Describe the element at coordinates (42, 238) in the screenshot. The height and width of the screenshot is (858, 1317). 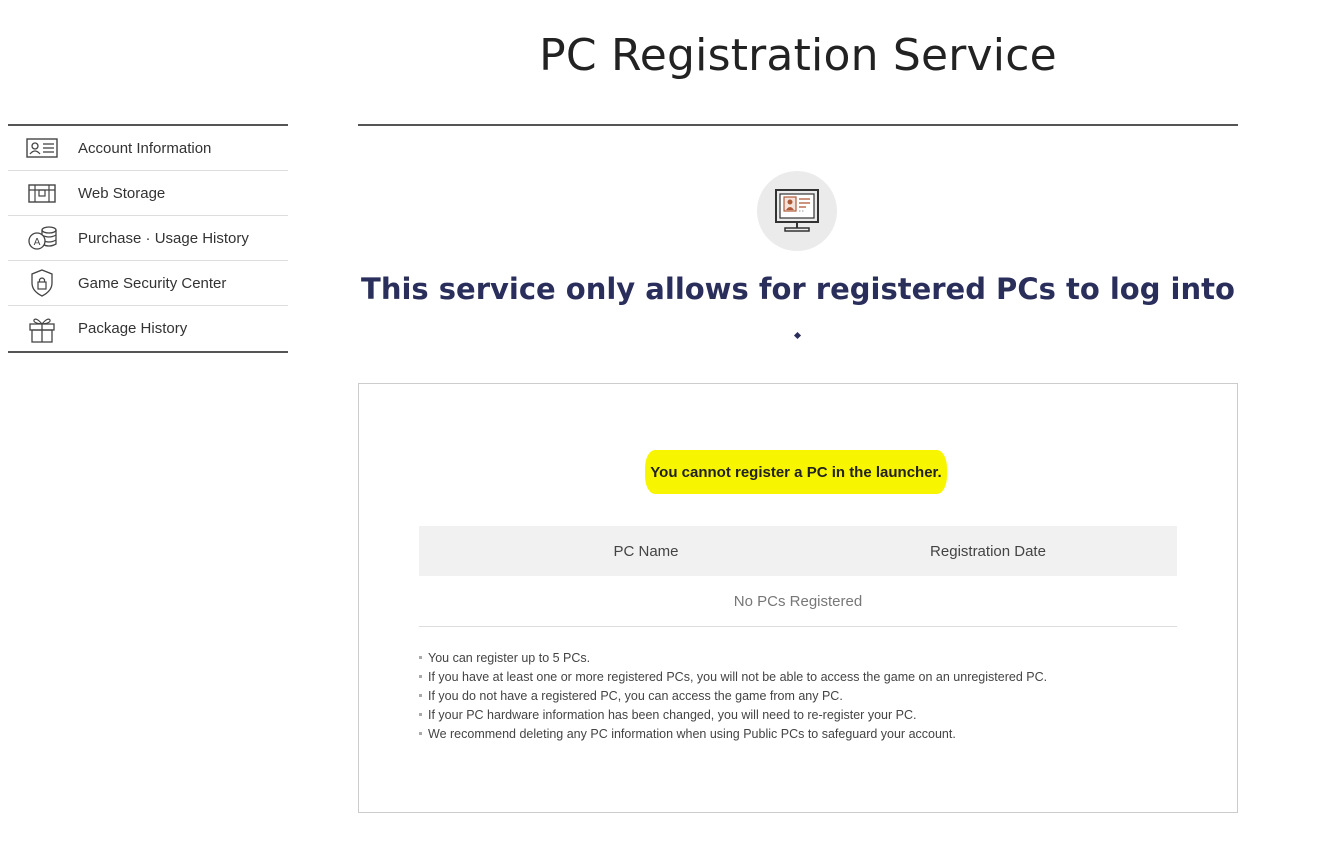
I see `coins-icon: A` at that location.